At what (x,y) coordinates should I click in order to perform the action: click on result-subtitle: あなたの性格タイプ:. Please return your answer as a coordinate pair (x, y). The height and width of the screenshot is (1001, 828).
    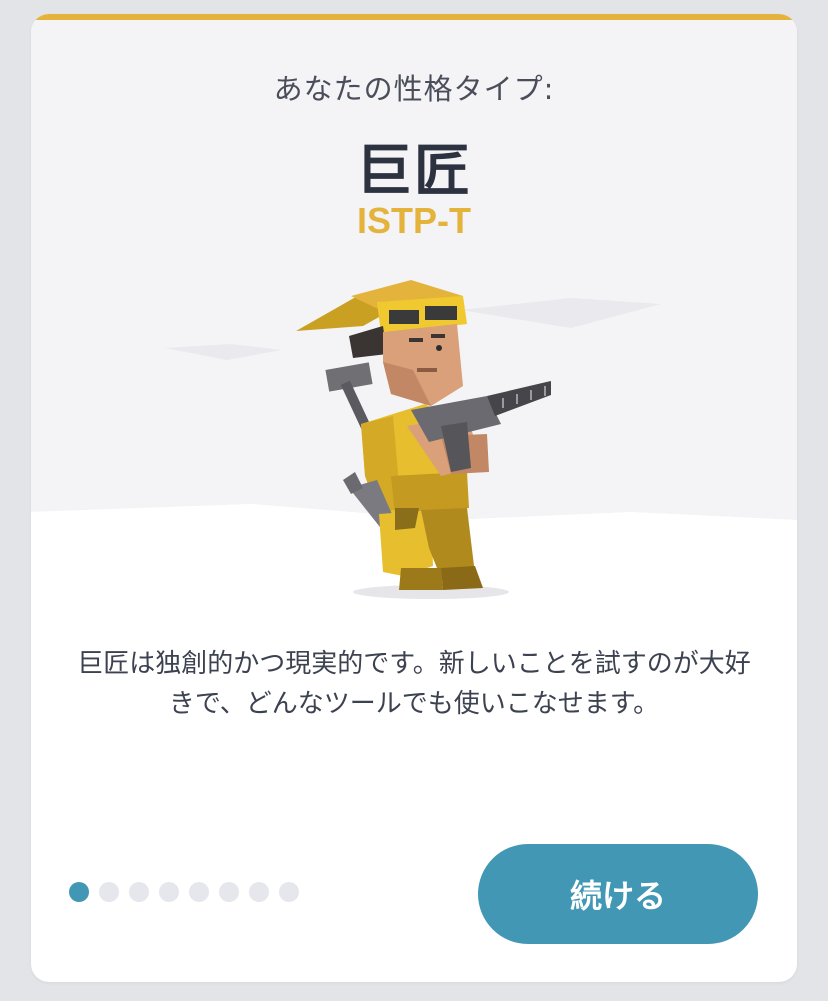
    Looking at the image, I should click on (414, 89).